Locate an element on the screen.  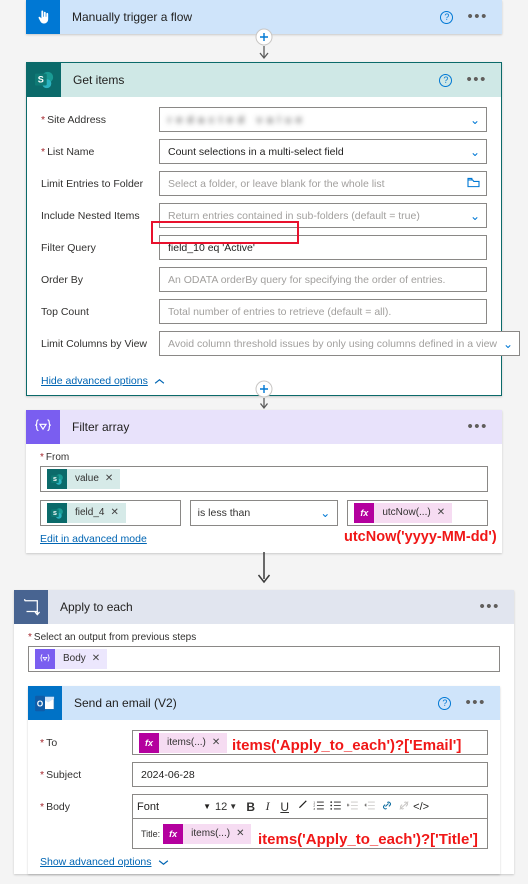
connector-getitems-to-filterarray is located at coordinates (264, 396).